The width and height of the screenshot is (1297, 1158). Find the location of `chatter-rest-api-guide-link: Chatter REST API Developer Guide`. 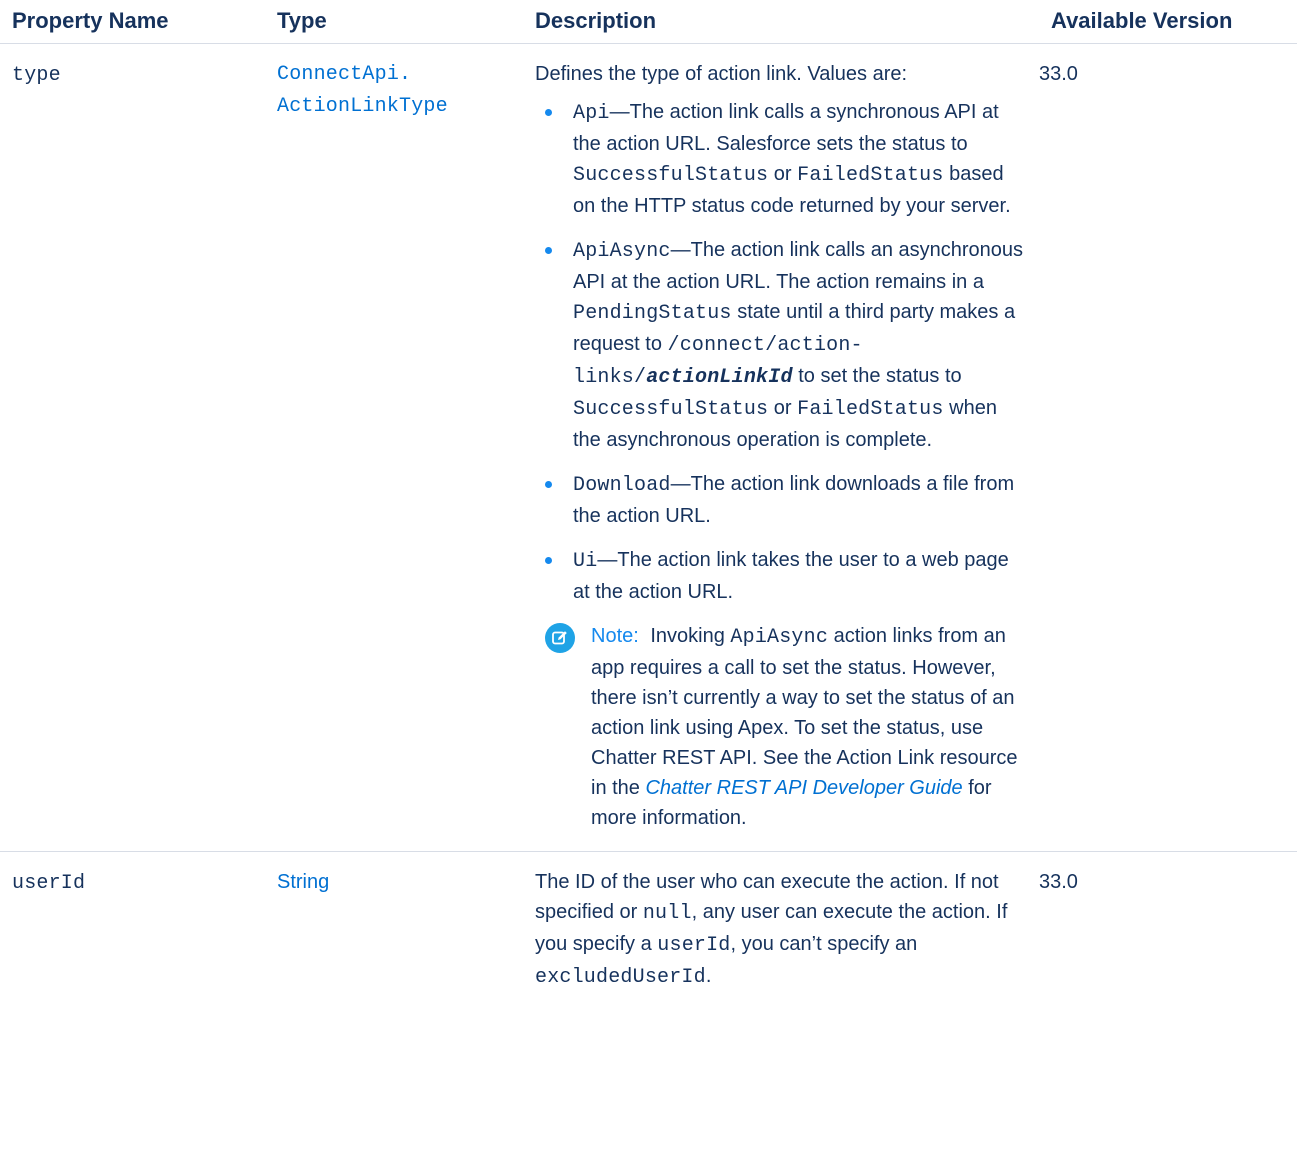

chatter-rest-api-guide-link: Chatter REST API Developer Guide is located at coordinates (803, 788).